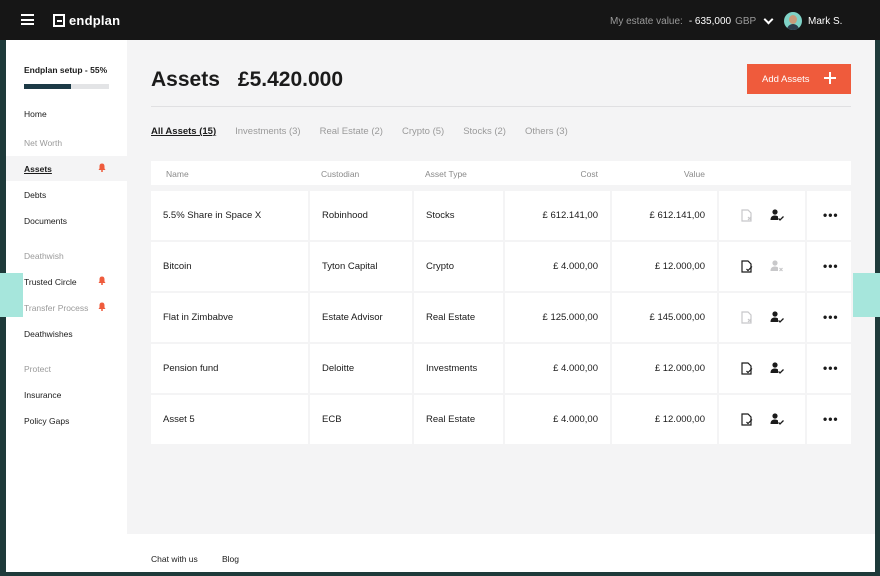  Describe the element at coordinates (66, 70) in the screenshot. I see `setup-progress-label: Endplan setup - 55%` at that location.